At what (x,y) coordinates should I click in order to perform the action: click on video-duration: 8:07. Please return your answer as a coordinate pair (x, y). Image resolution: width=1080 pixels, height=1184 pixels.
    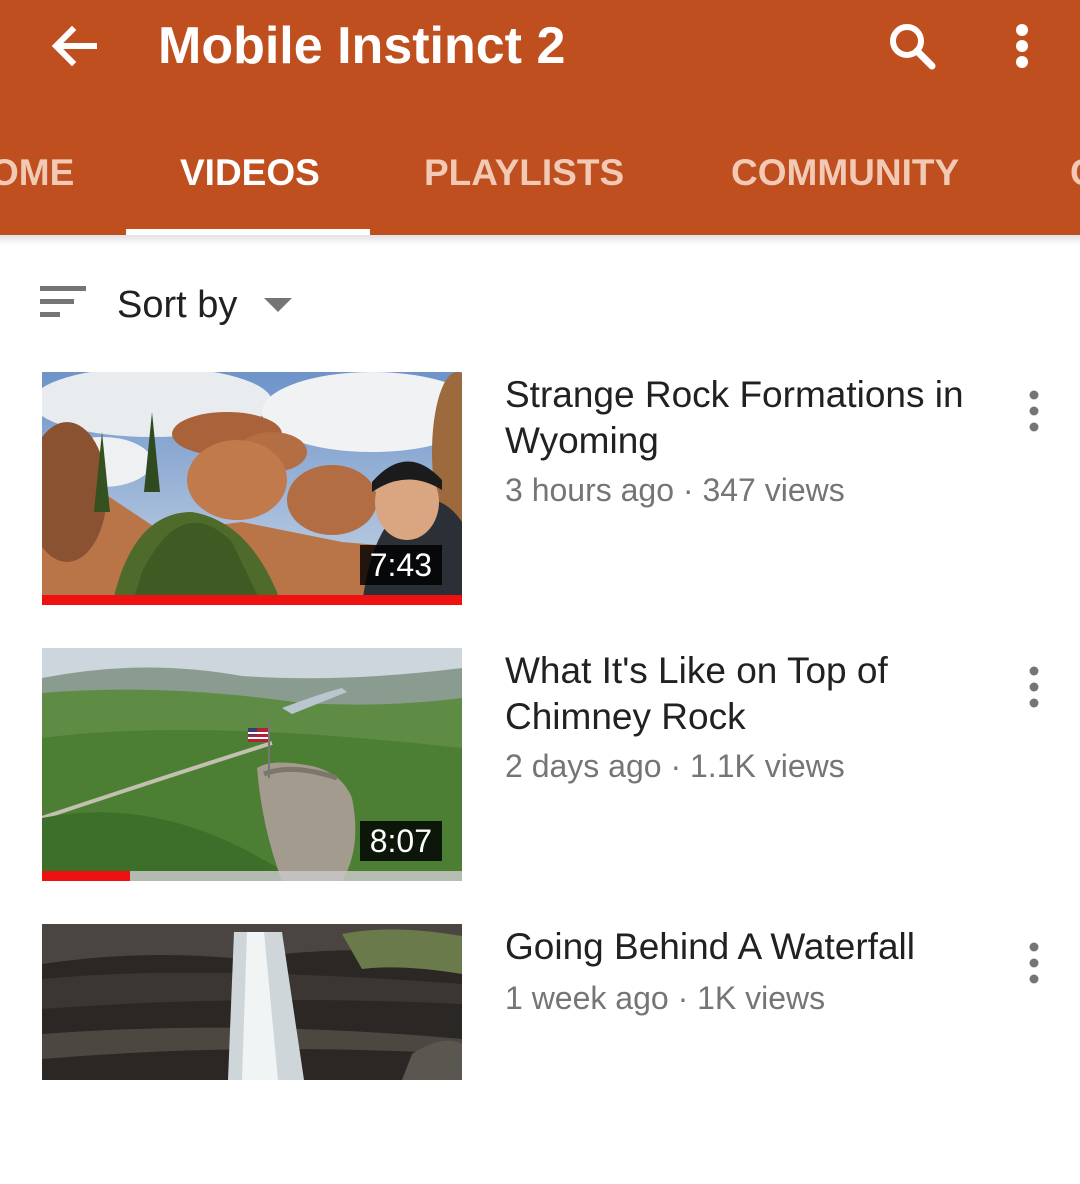
    Looking at the image, I should click on (400, 841).